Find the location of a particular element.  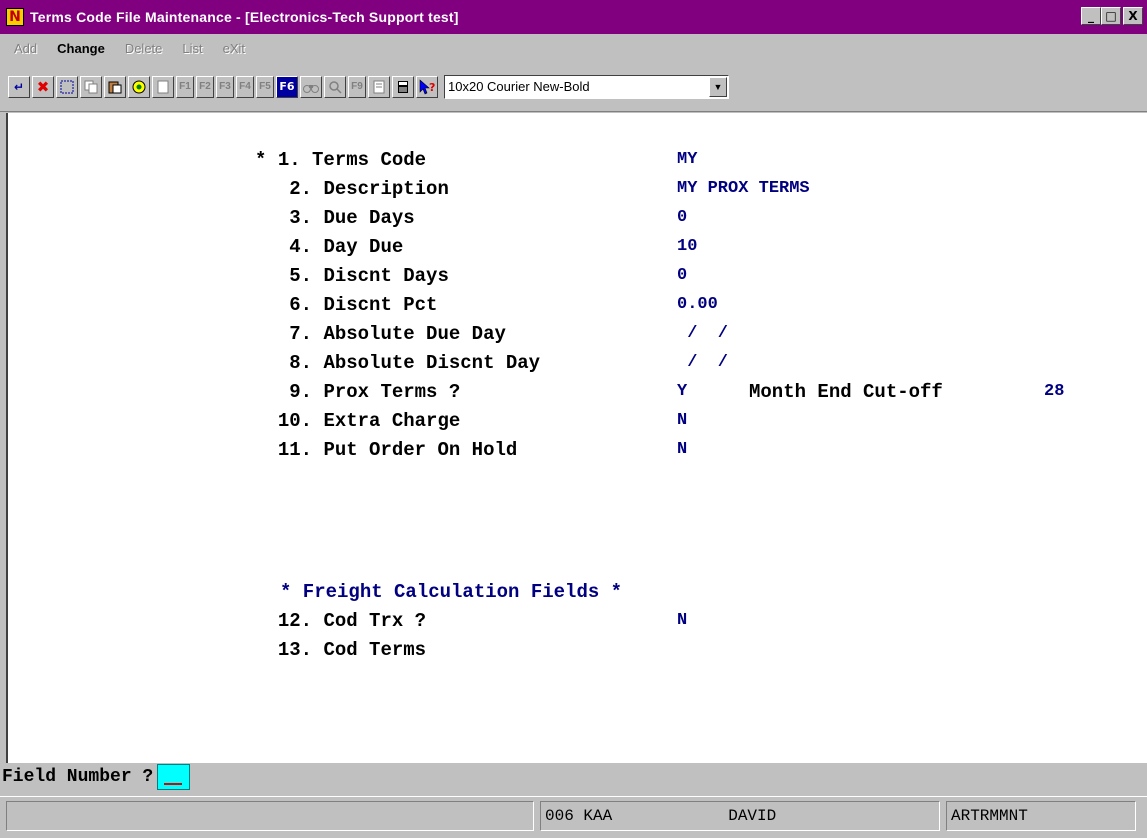

field-number: 11. is located at coordinates (295, 450).